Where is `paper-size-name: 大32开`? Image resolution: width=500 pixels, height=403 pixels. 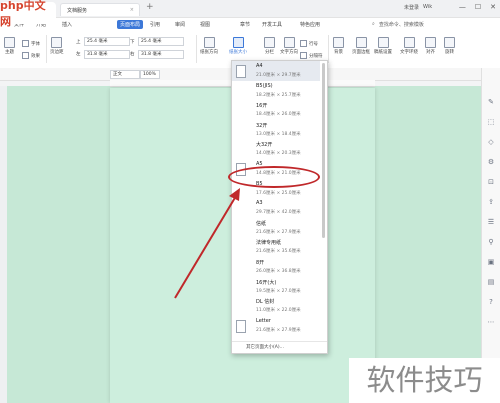 paper-size-name: 大32开 is located at coordinates (264, 145).